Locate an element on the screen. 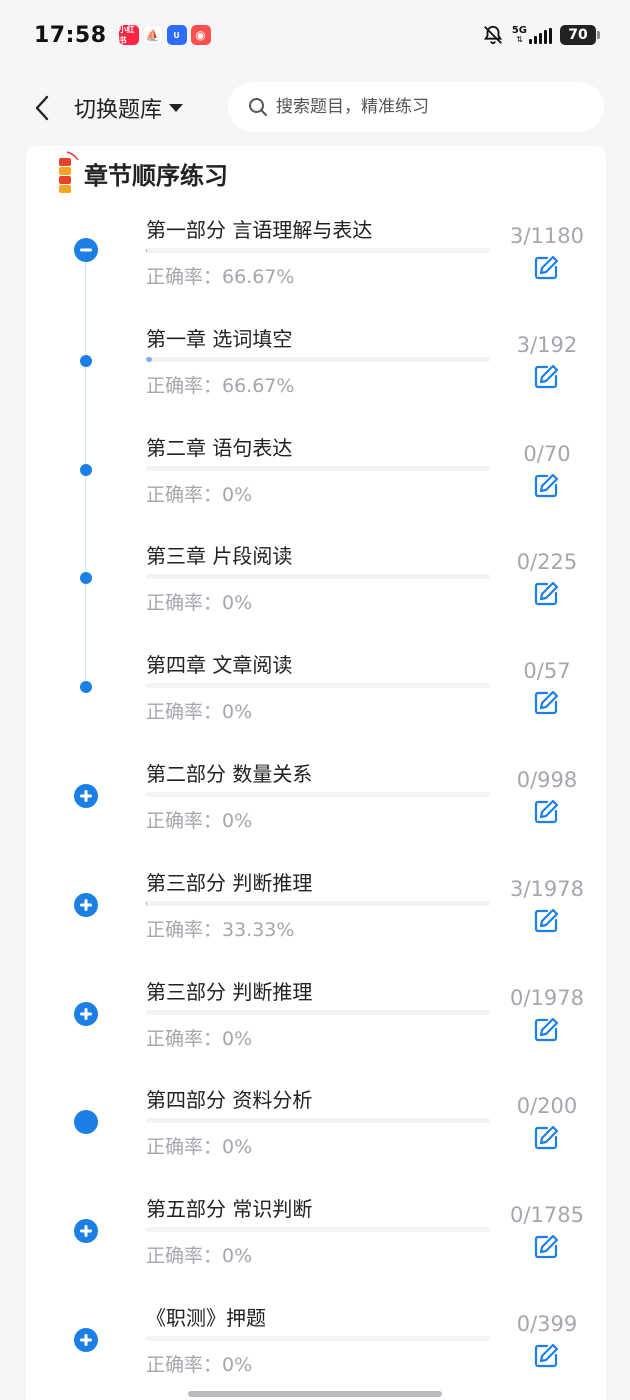 This screenshot has height=1400, width=630. battery-level: 70 is located at coordinates (578, 35).